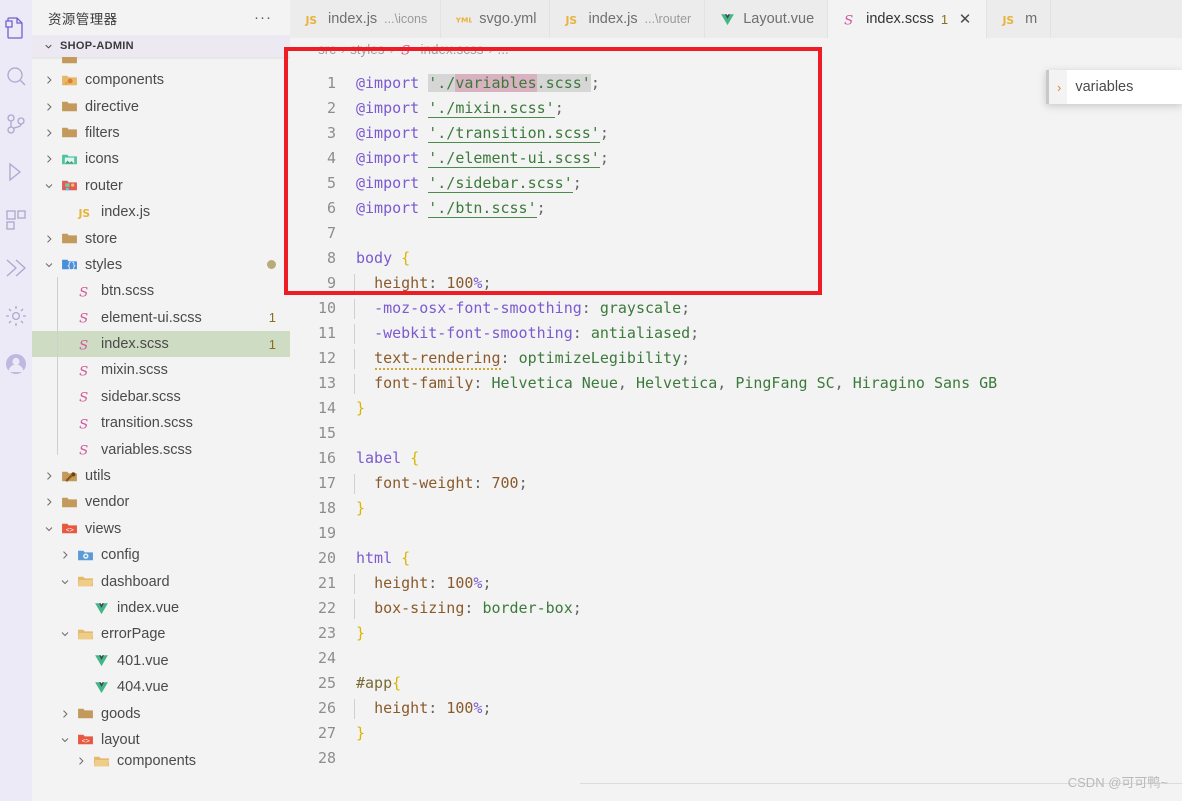 The width and height of the screenshot is (1182, 801). What do you see at coordinates (161, 106) in the screenshot?
I see `tree-item-directive: directive` at bounding box center [161, 106].